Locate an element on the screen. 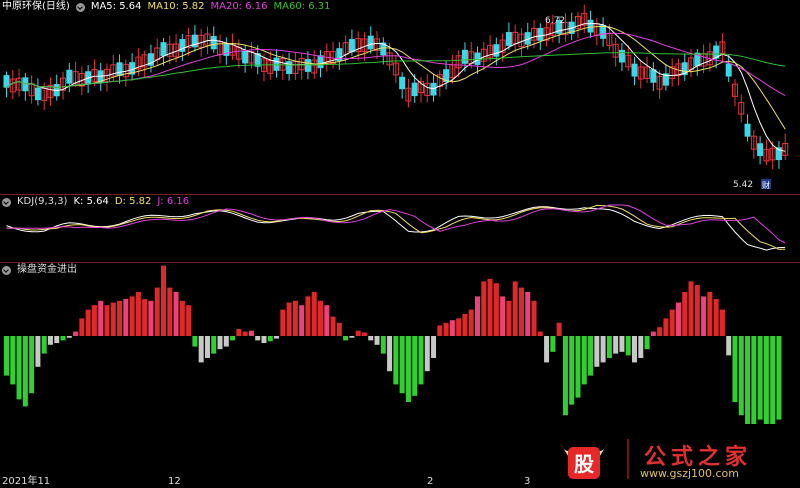  kdj-title: KDJ(9,3,3) is located at coordinates (42, 201).